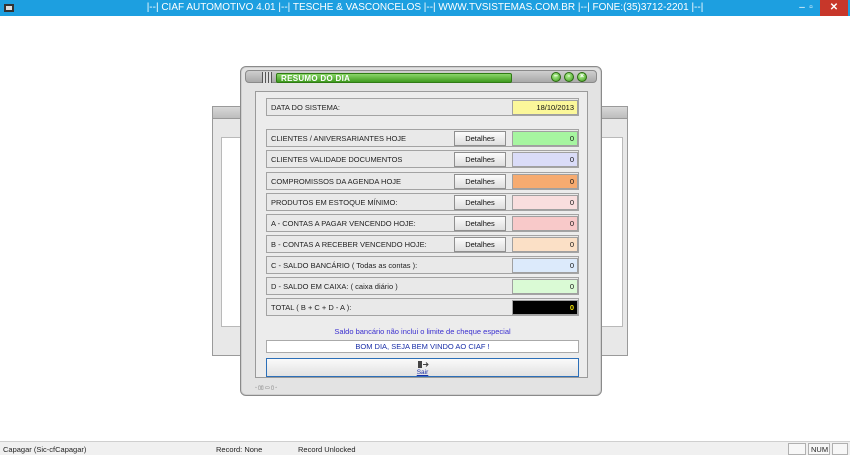 The width and height of the screenshot is (850, 455). I want to click on close-dialog-button: ×, so click(582, 77).